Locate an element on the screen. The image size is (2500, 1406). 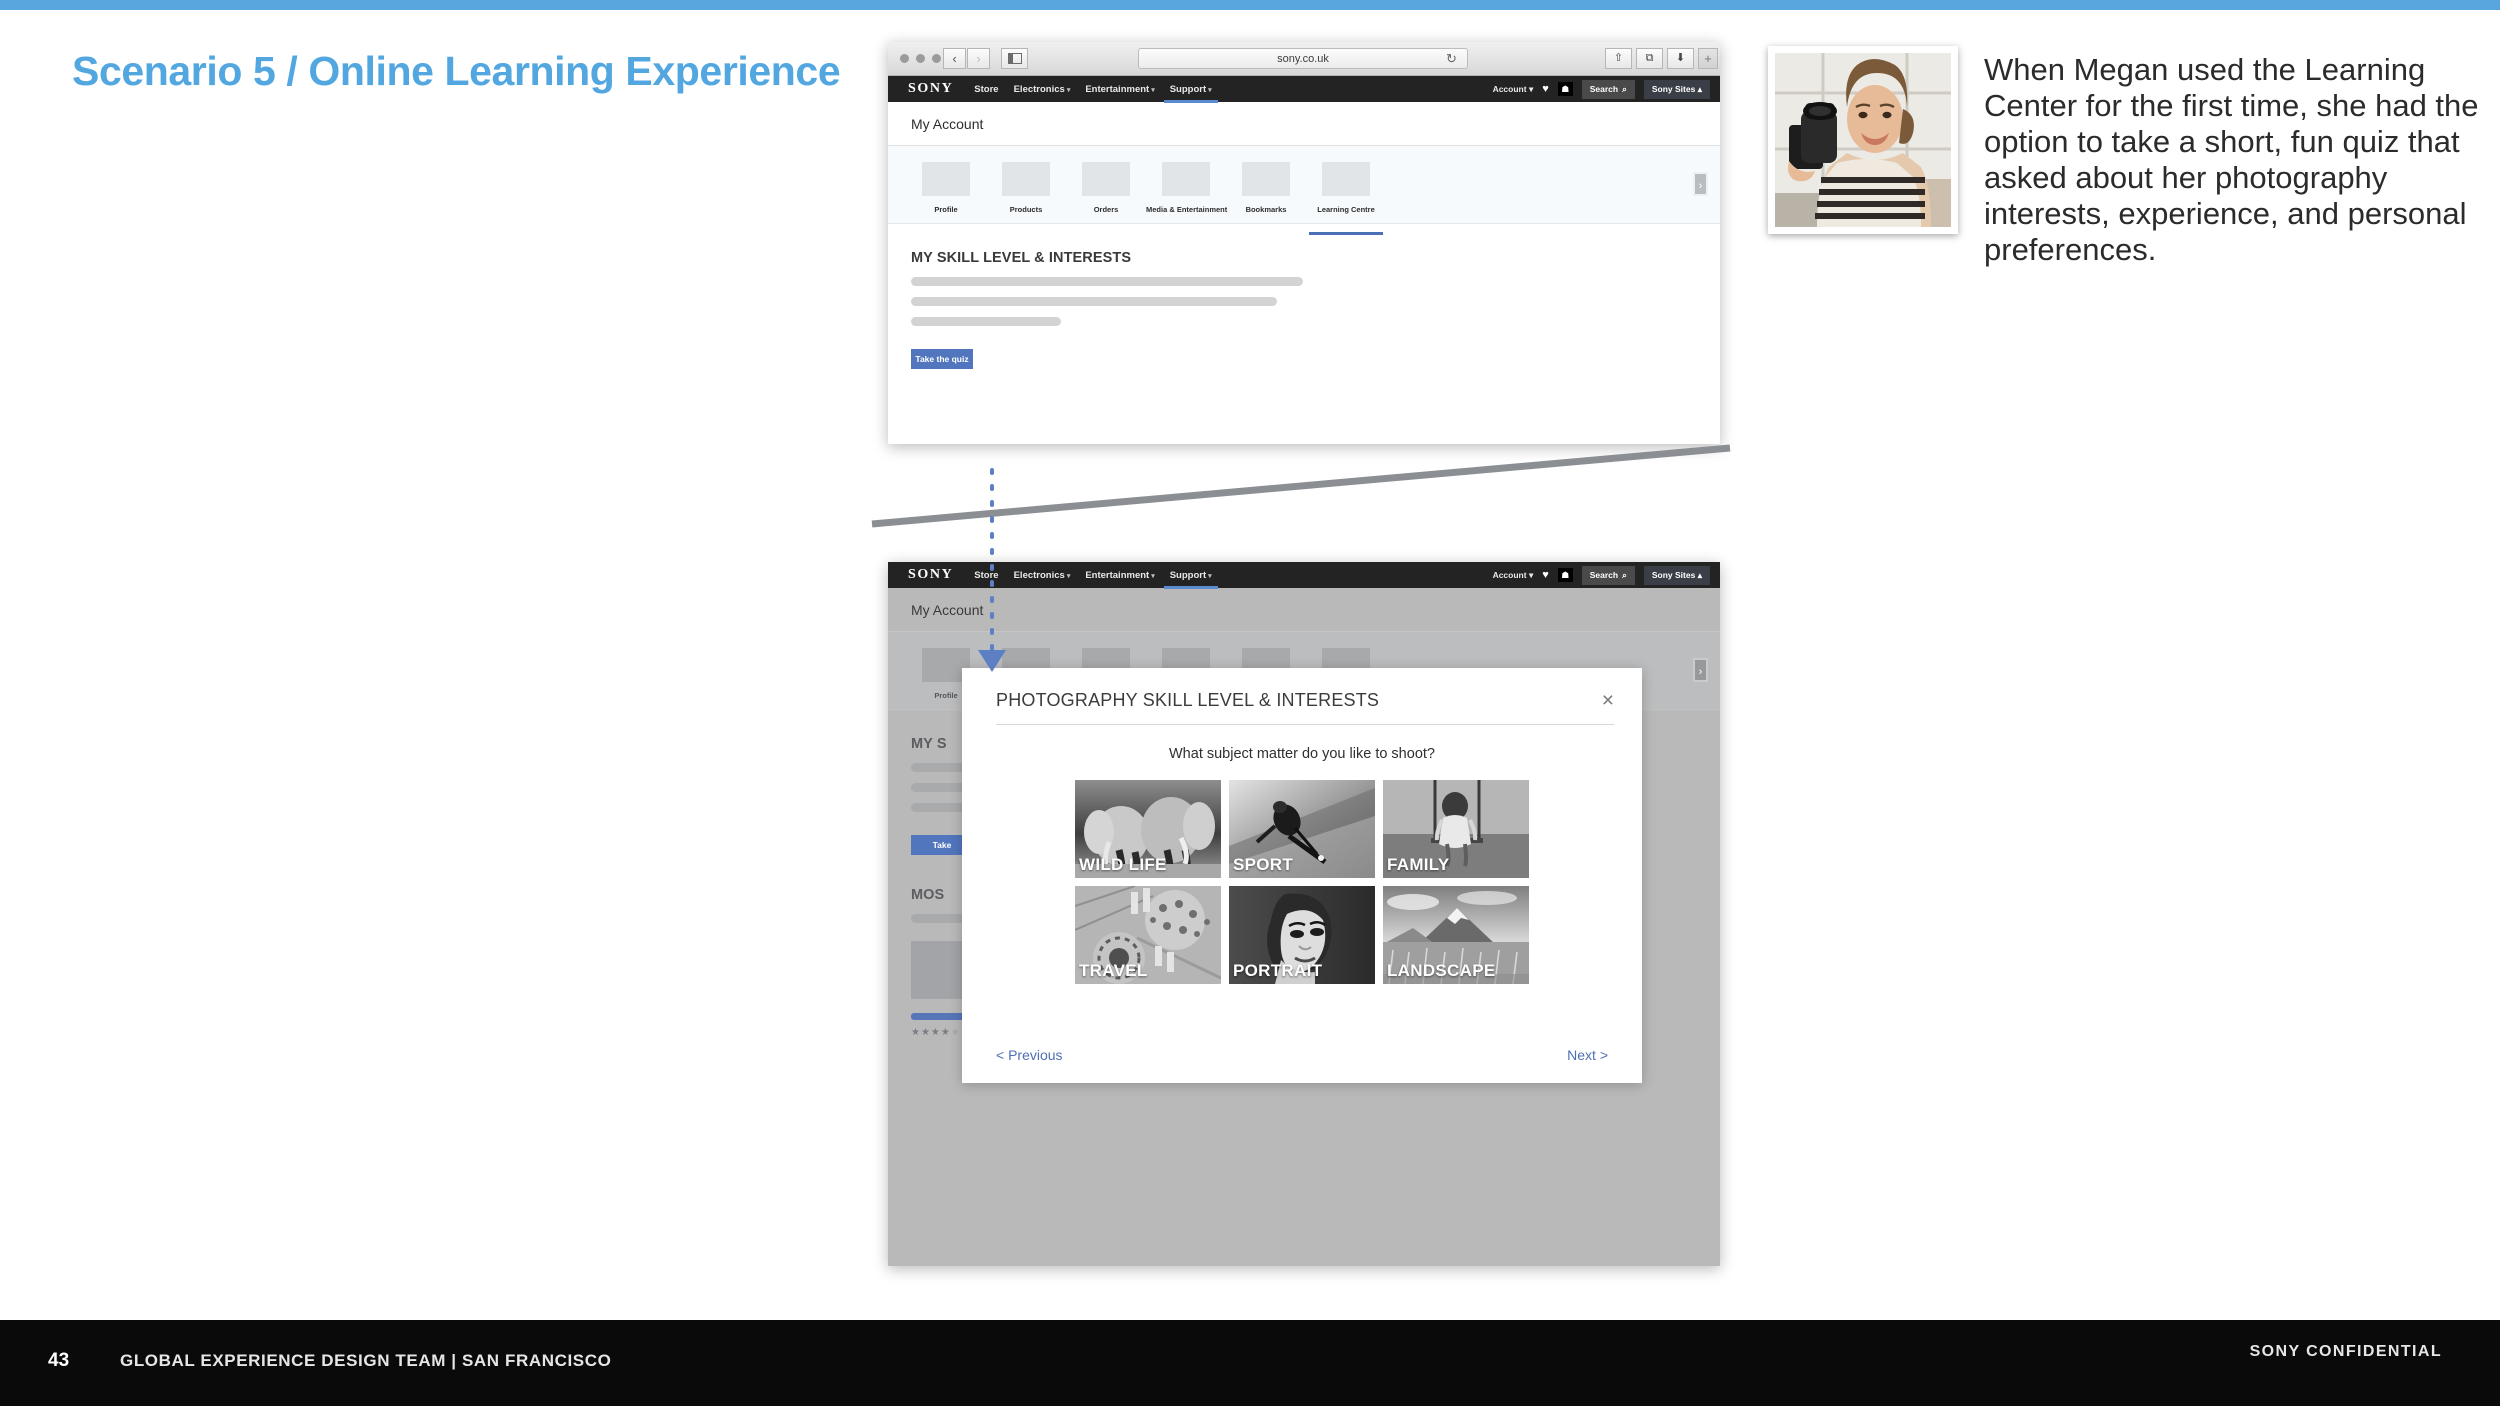
address-bar: sony.co.uk is located at coordinates (1303, 58).